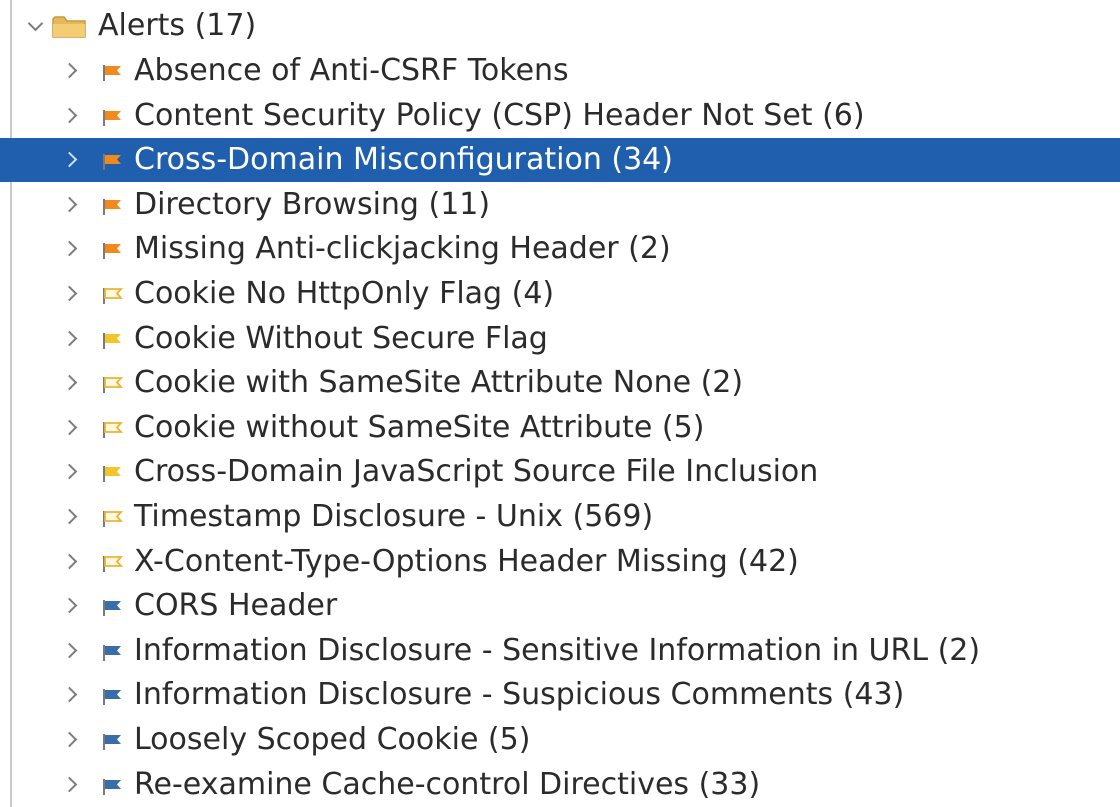 The width and height of the screenshot is (1120, 807). Describe the element at coordinates (351, 70) in the screenshot. I see `tree-item-label: Absence of Anti-CSRF Tokens` at that location.